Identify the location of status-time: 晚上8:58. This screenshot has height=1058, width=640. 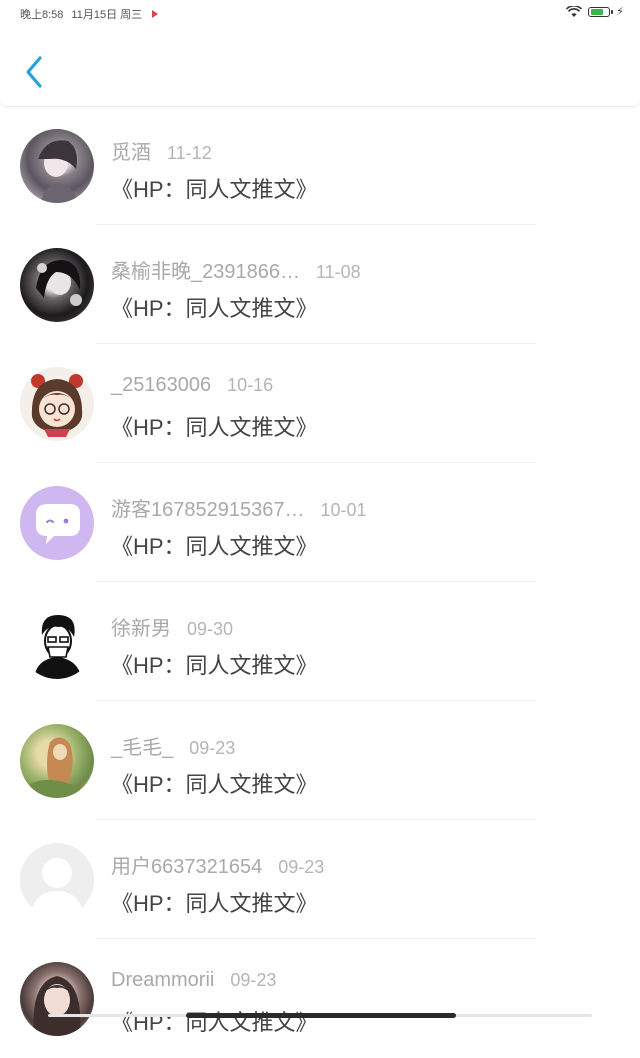
(42, 15).